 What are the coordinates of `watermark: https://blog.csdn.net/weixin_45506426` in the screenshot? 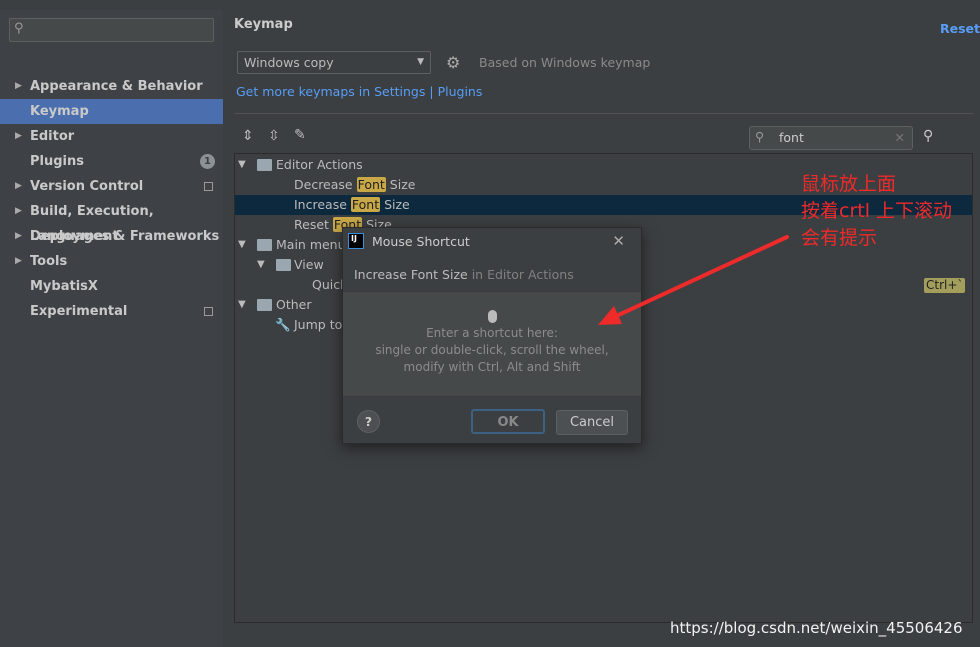 It's located at (816, 628).